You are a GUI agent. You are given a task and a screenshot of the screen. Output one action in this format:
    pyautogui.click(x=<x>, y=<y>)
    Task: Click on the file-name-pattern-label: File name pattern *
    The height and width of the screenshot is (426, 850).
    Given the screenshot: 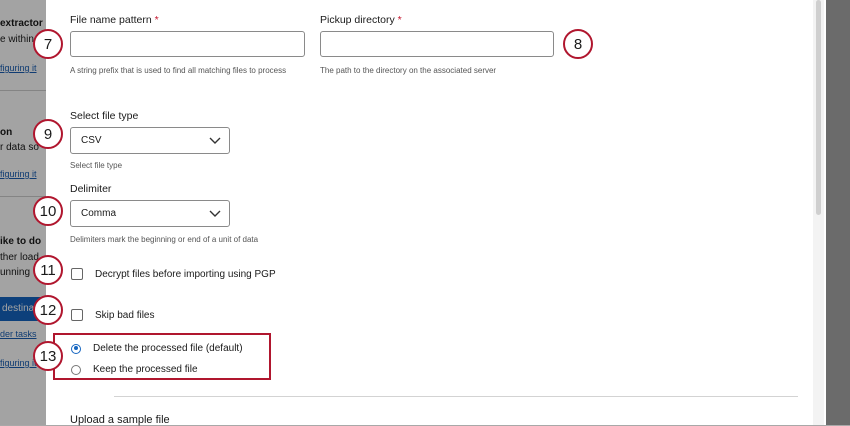 What is the action you would take?
    pyautogui.click(x=114, y=20)
    